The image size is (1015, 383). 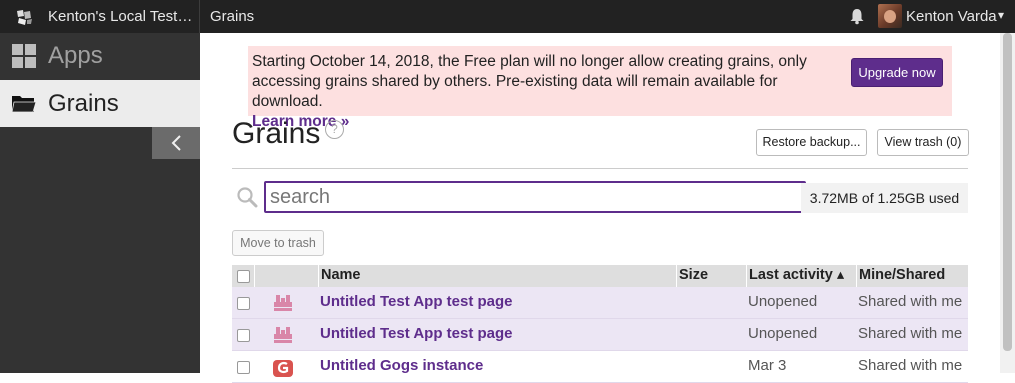 I want to click on column-header-size: Size, so click(x=693, y=275).